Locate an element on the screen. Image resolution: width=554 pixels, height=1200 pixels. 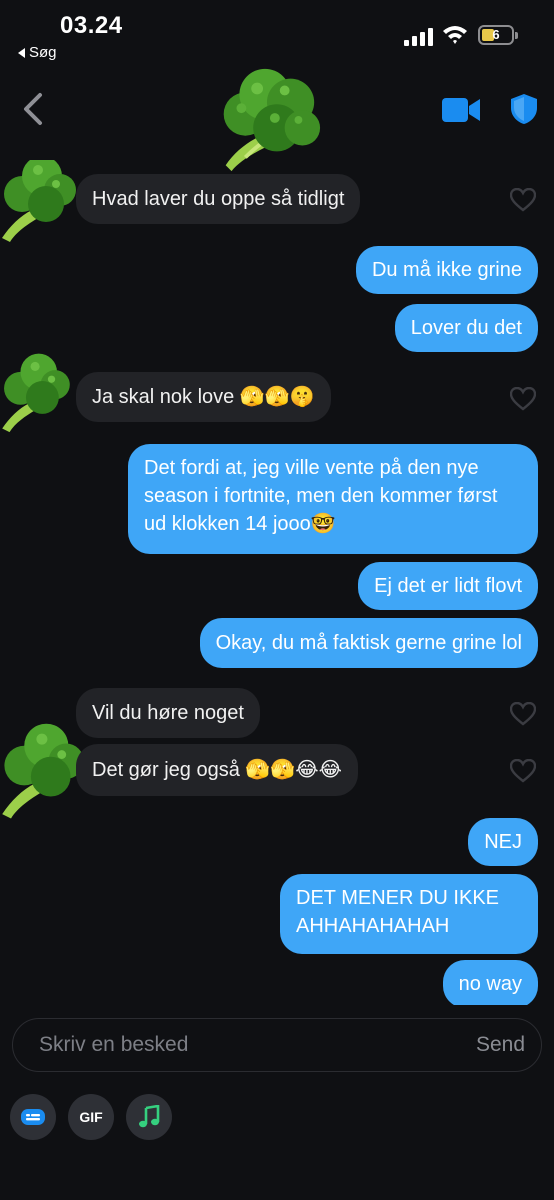
back-triangle-icon is located at coordinates (21, 52).